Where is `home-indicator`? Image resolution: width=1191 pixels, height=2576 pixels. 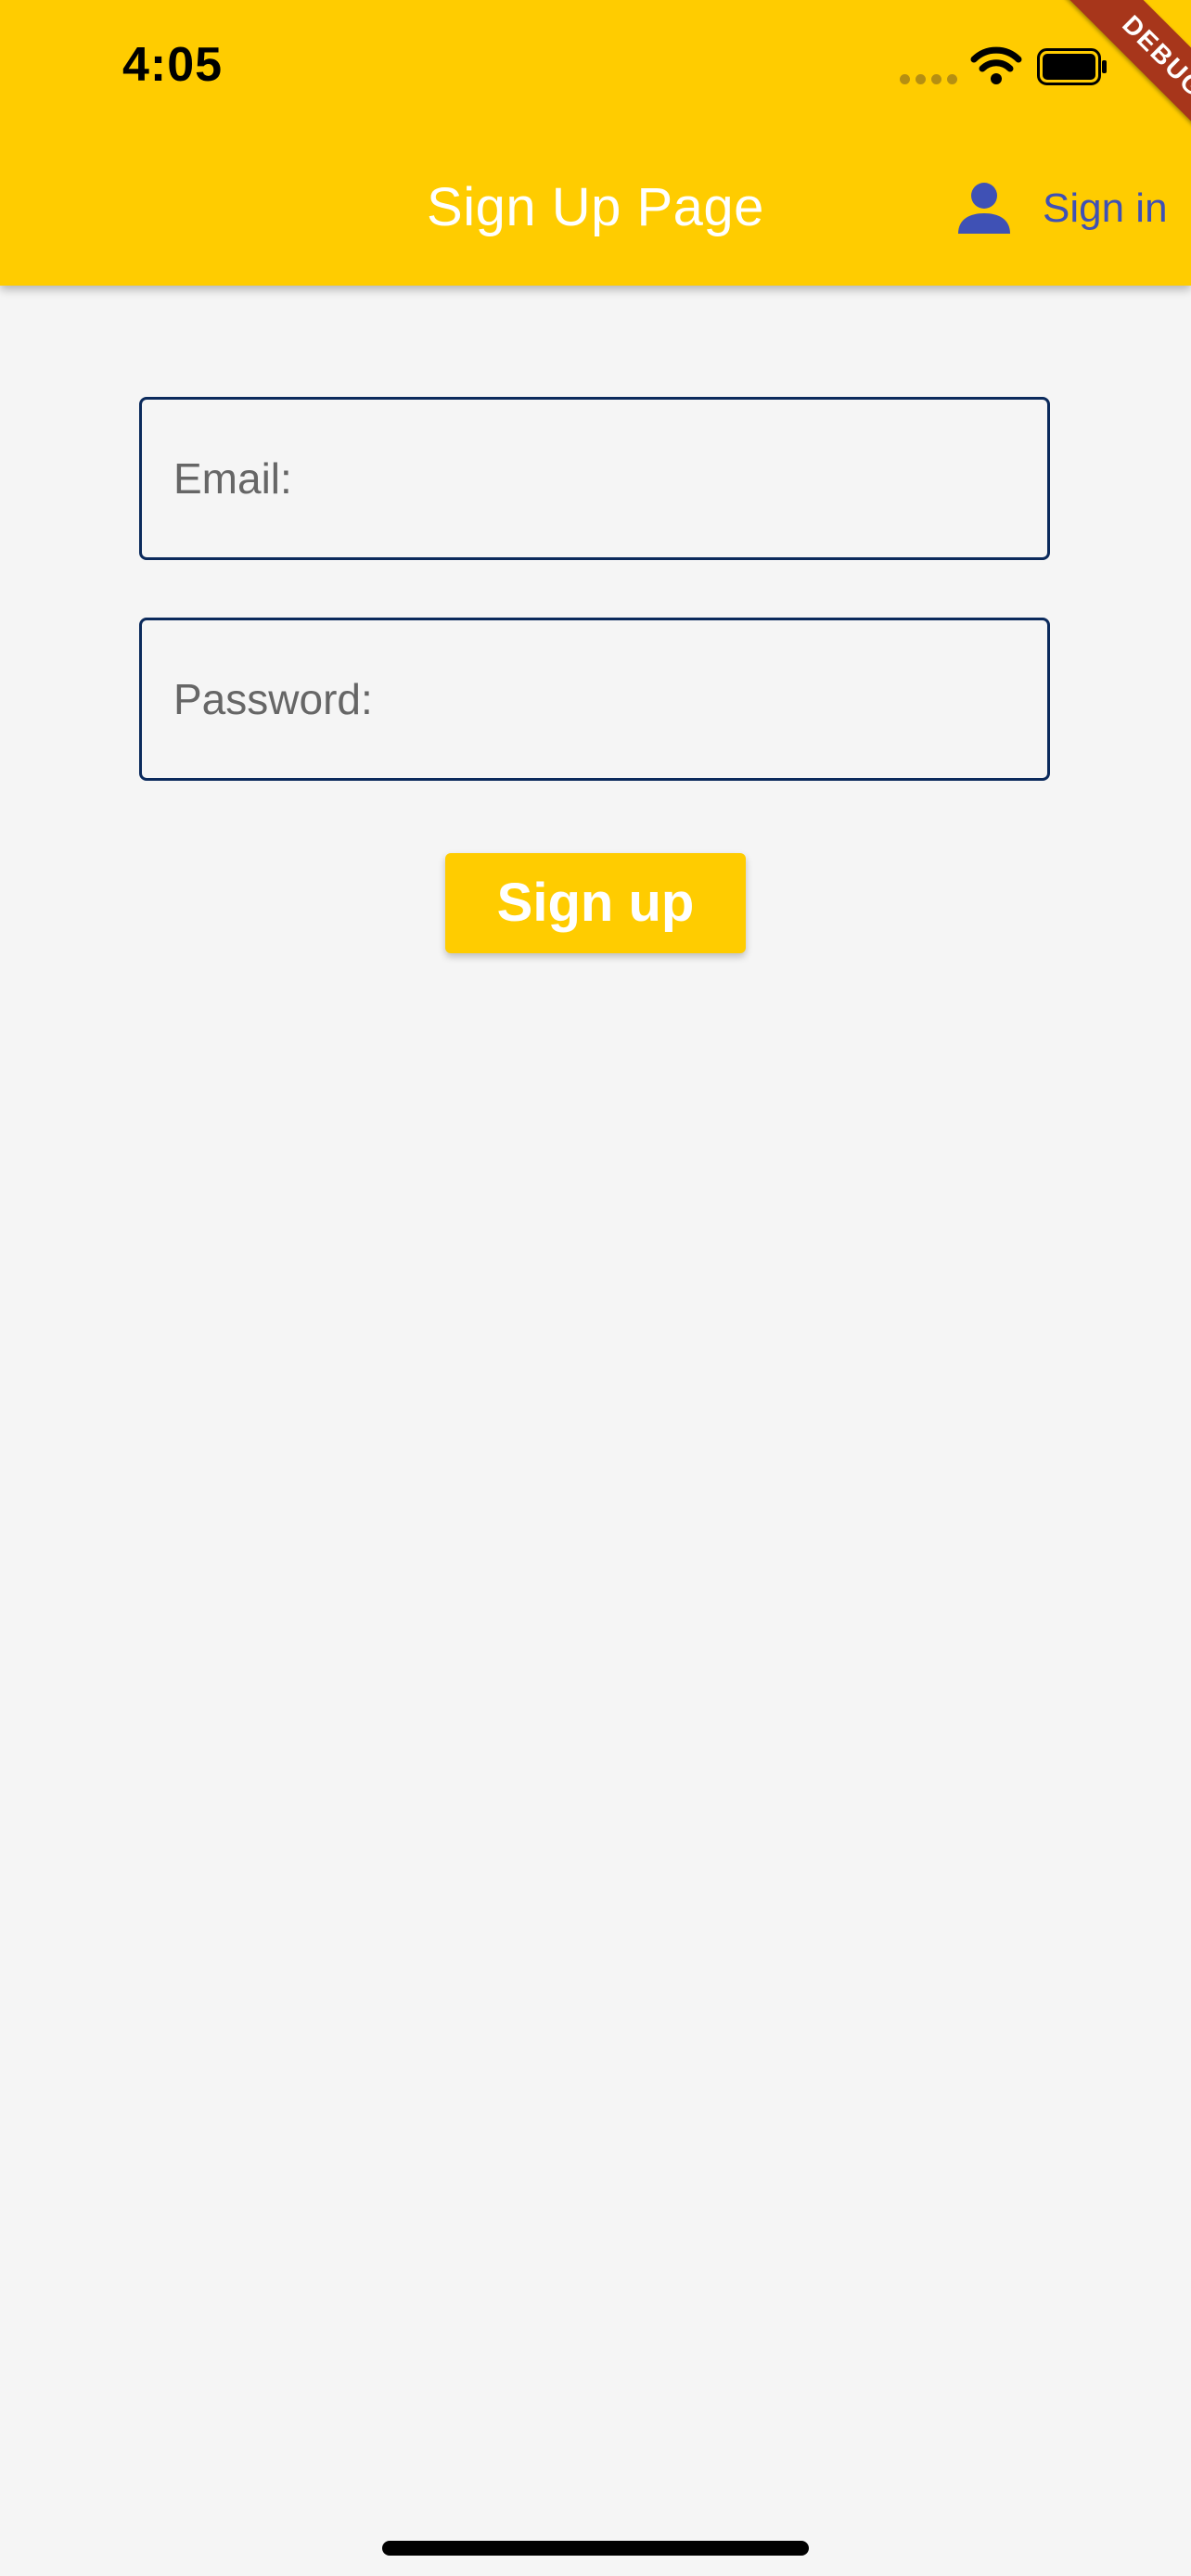
home-indicator is located at coordinates (595, 2548).